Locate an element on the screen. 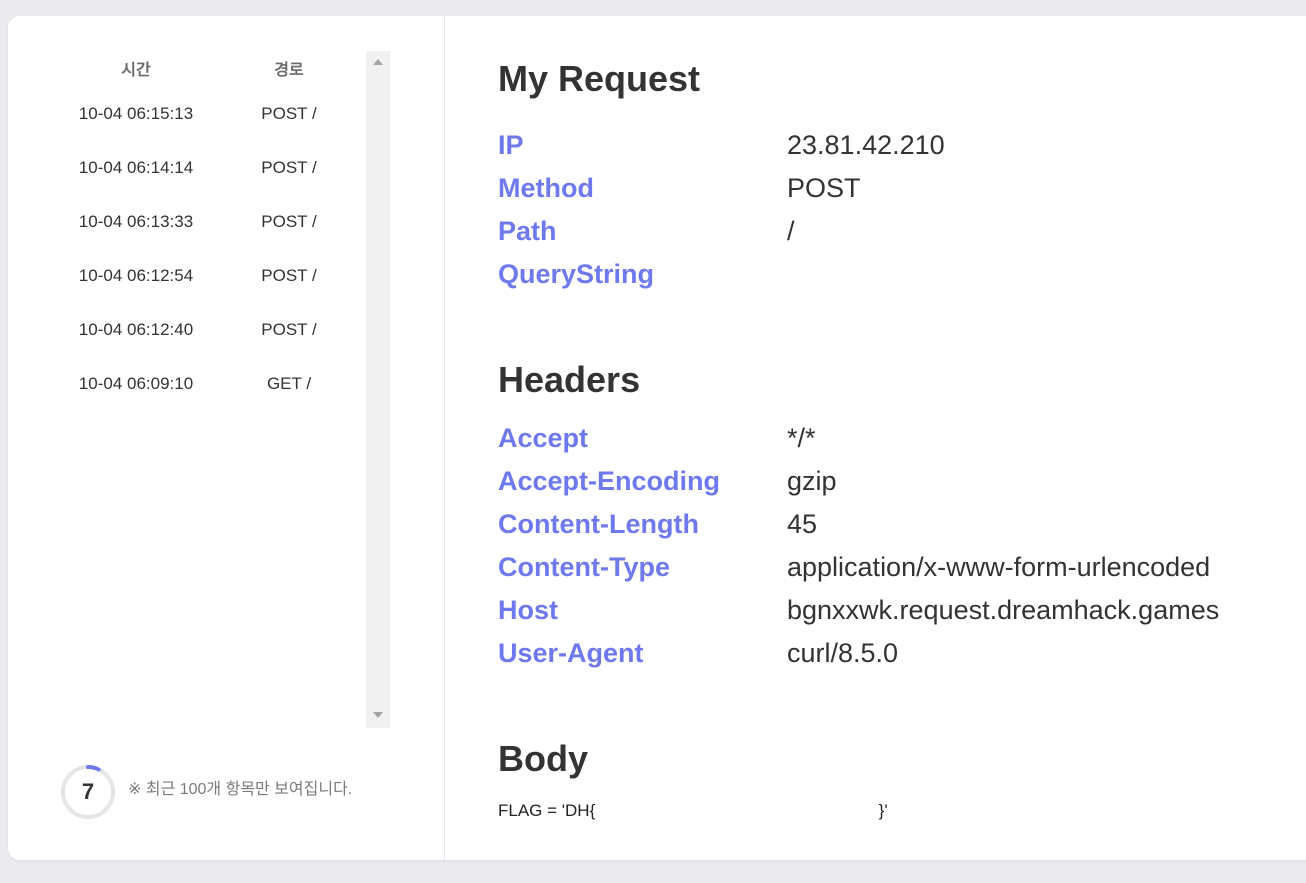 The height and width of the screenshot is (883, 1306). header-value-accept-encoding: gzip is located at coordinates (812, 481).